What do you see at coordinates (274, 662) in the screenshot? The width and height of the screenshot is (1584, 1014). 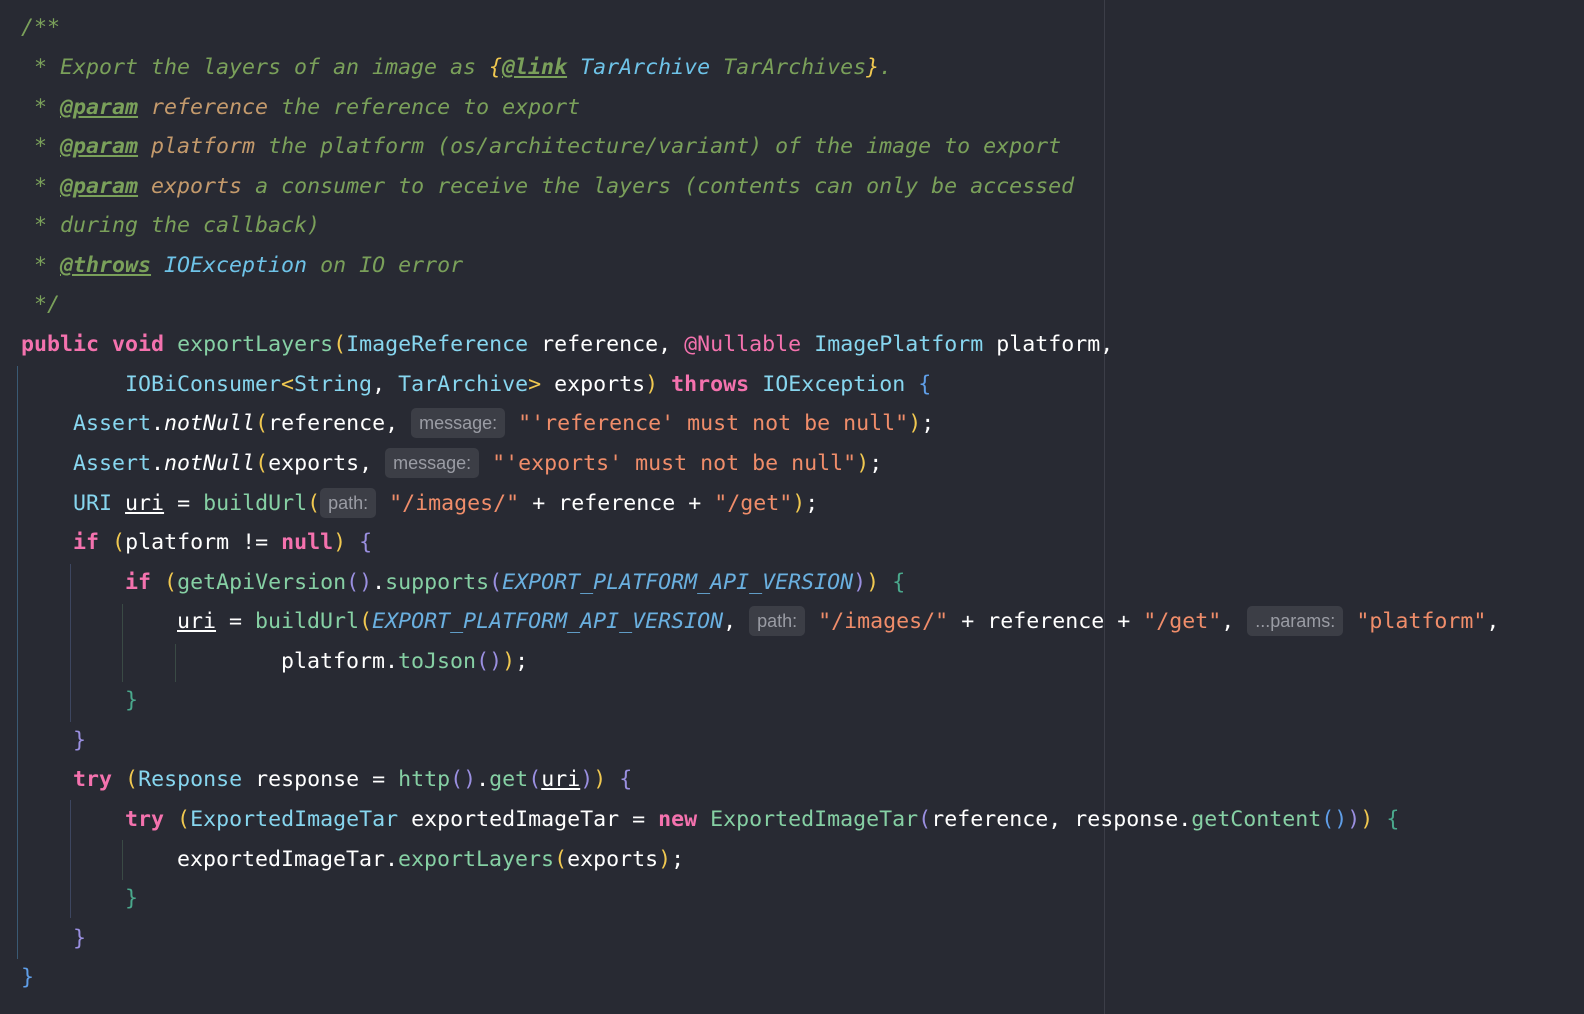 I see `code-line-17: platform.toJson());` at bounding box center [274, 662].